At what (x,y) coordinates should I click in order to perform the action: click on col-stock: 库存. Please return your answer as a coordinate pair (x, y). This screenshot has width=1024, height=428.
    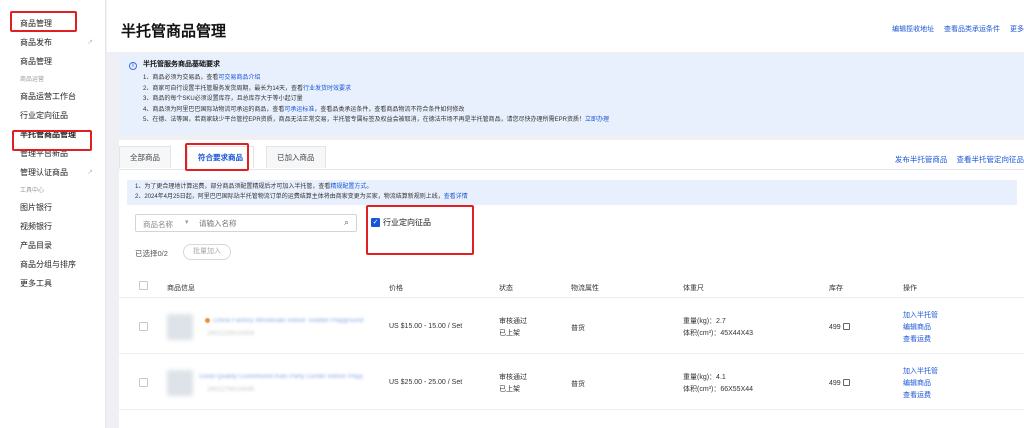
    Looking at the image, I should click on (836, 288).